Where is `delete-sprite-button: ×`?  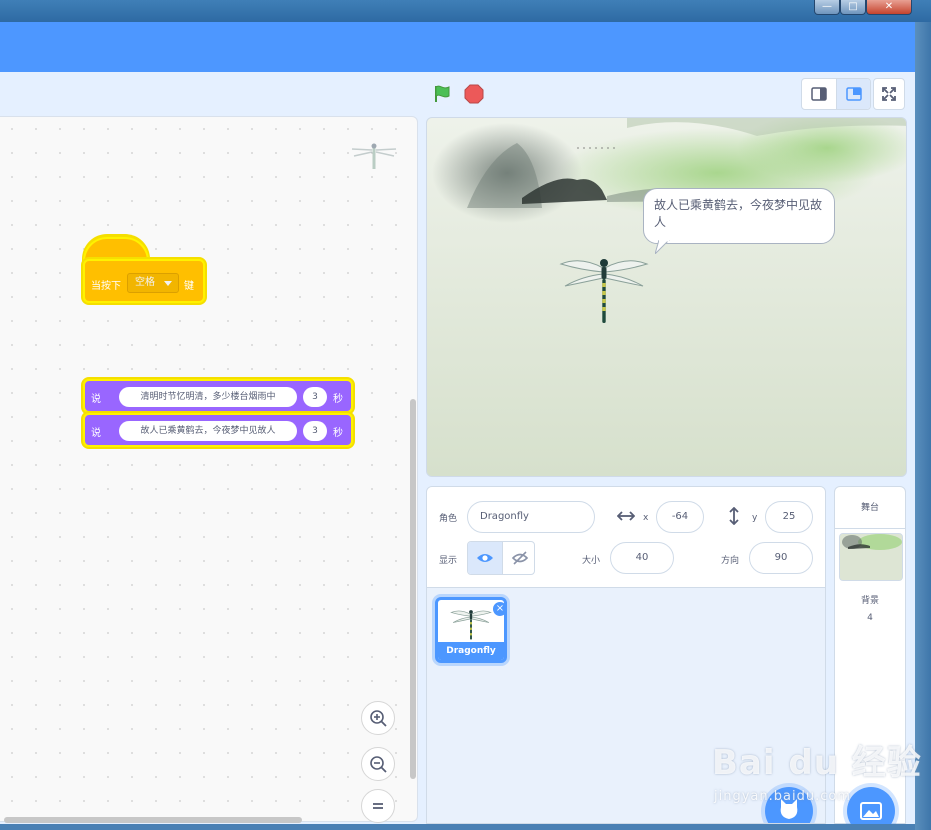
delete-sprite-button: × is located at coordinates (498, 609).